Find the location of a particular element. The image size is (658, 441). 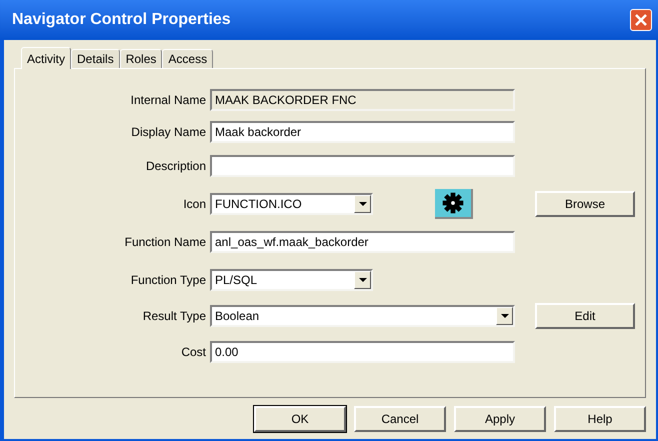

field-label: Description is located at coordinates (175, 166).